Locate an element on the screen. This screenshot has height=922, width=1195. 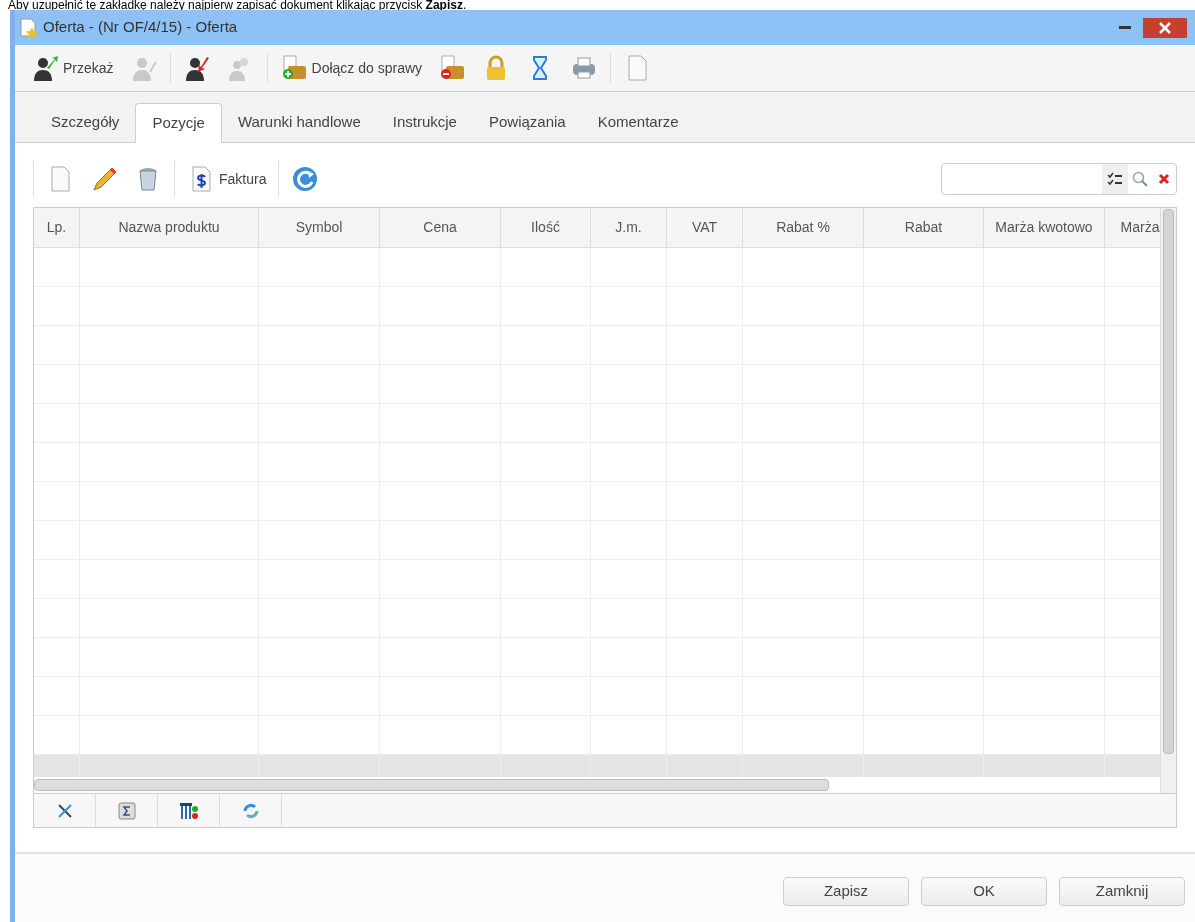
tab: Instrukcje is located at coordinates (424, 122).